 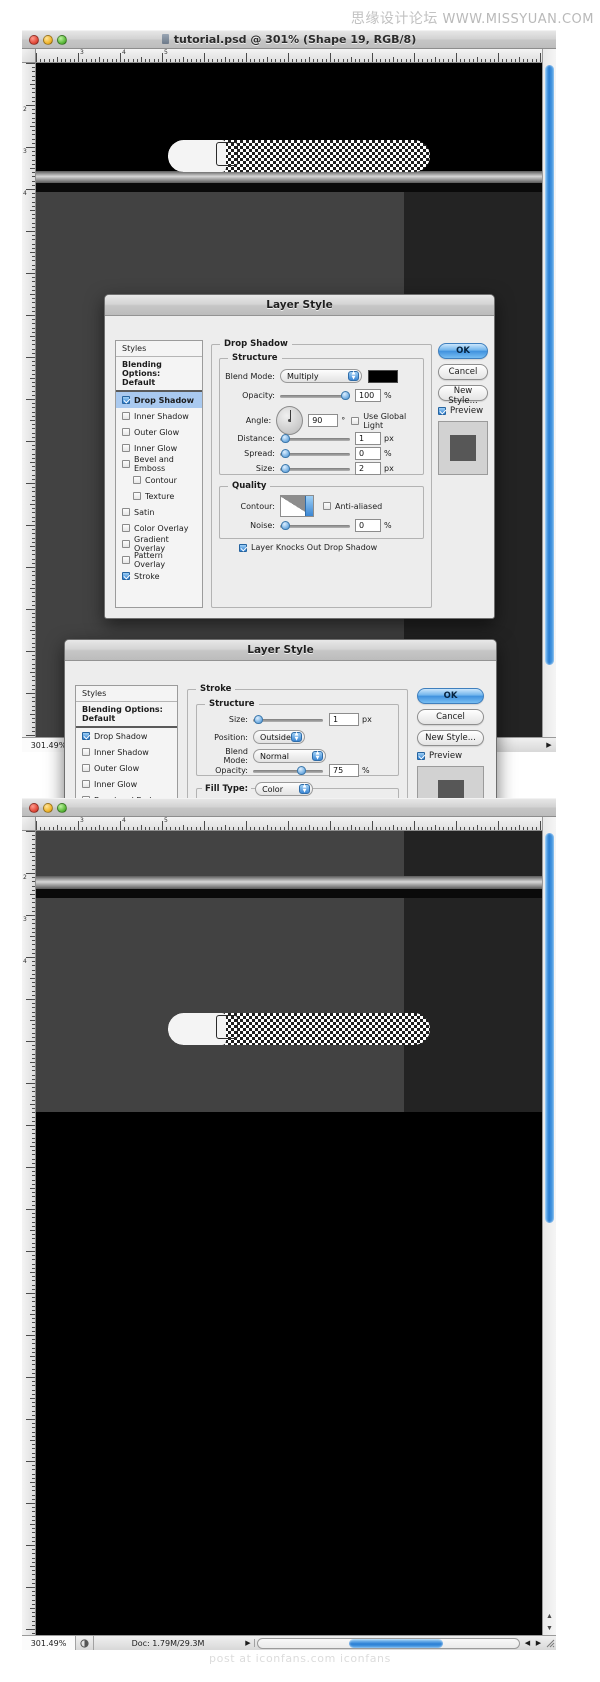 What do you see at coordinates (289, 824) in the screenshot?
I see `horizontal-ruler-bottom: 3 4 5` at bounding box center [289, 824].